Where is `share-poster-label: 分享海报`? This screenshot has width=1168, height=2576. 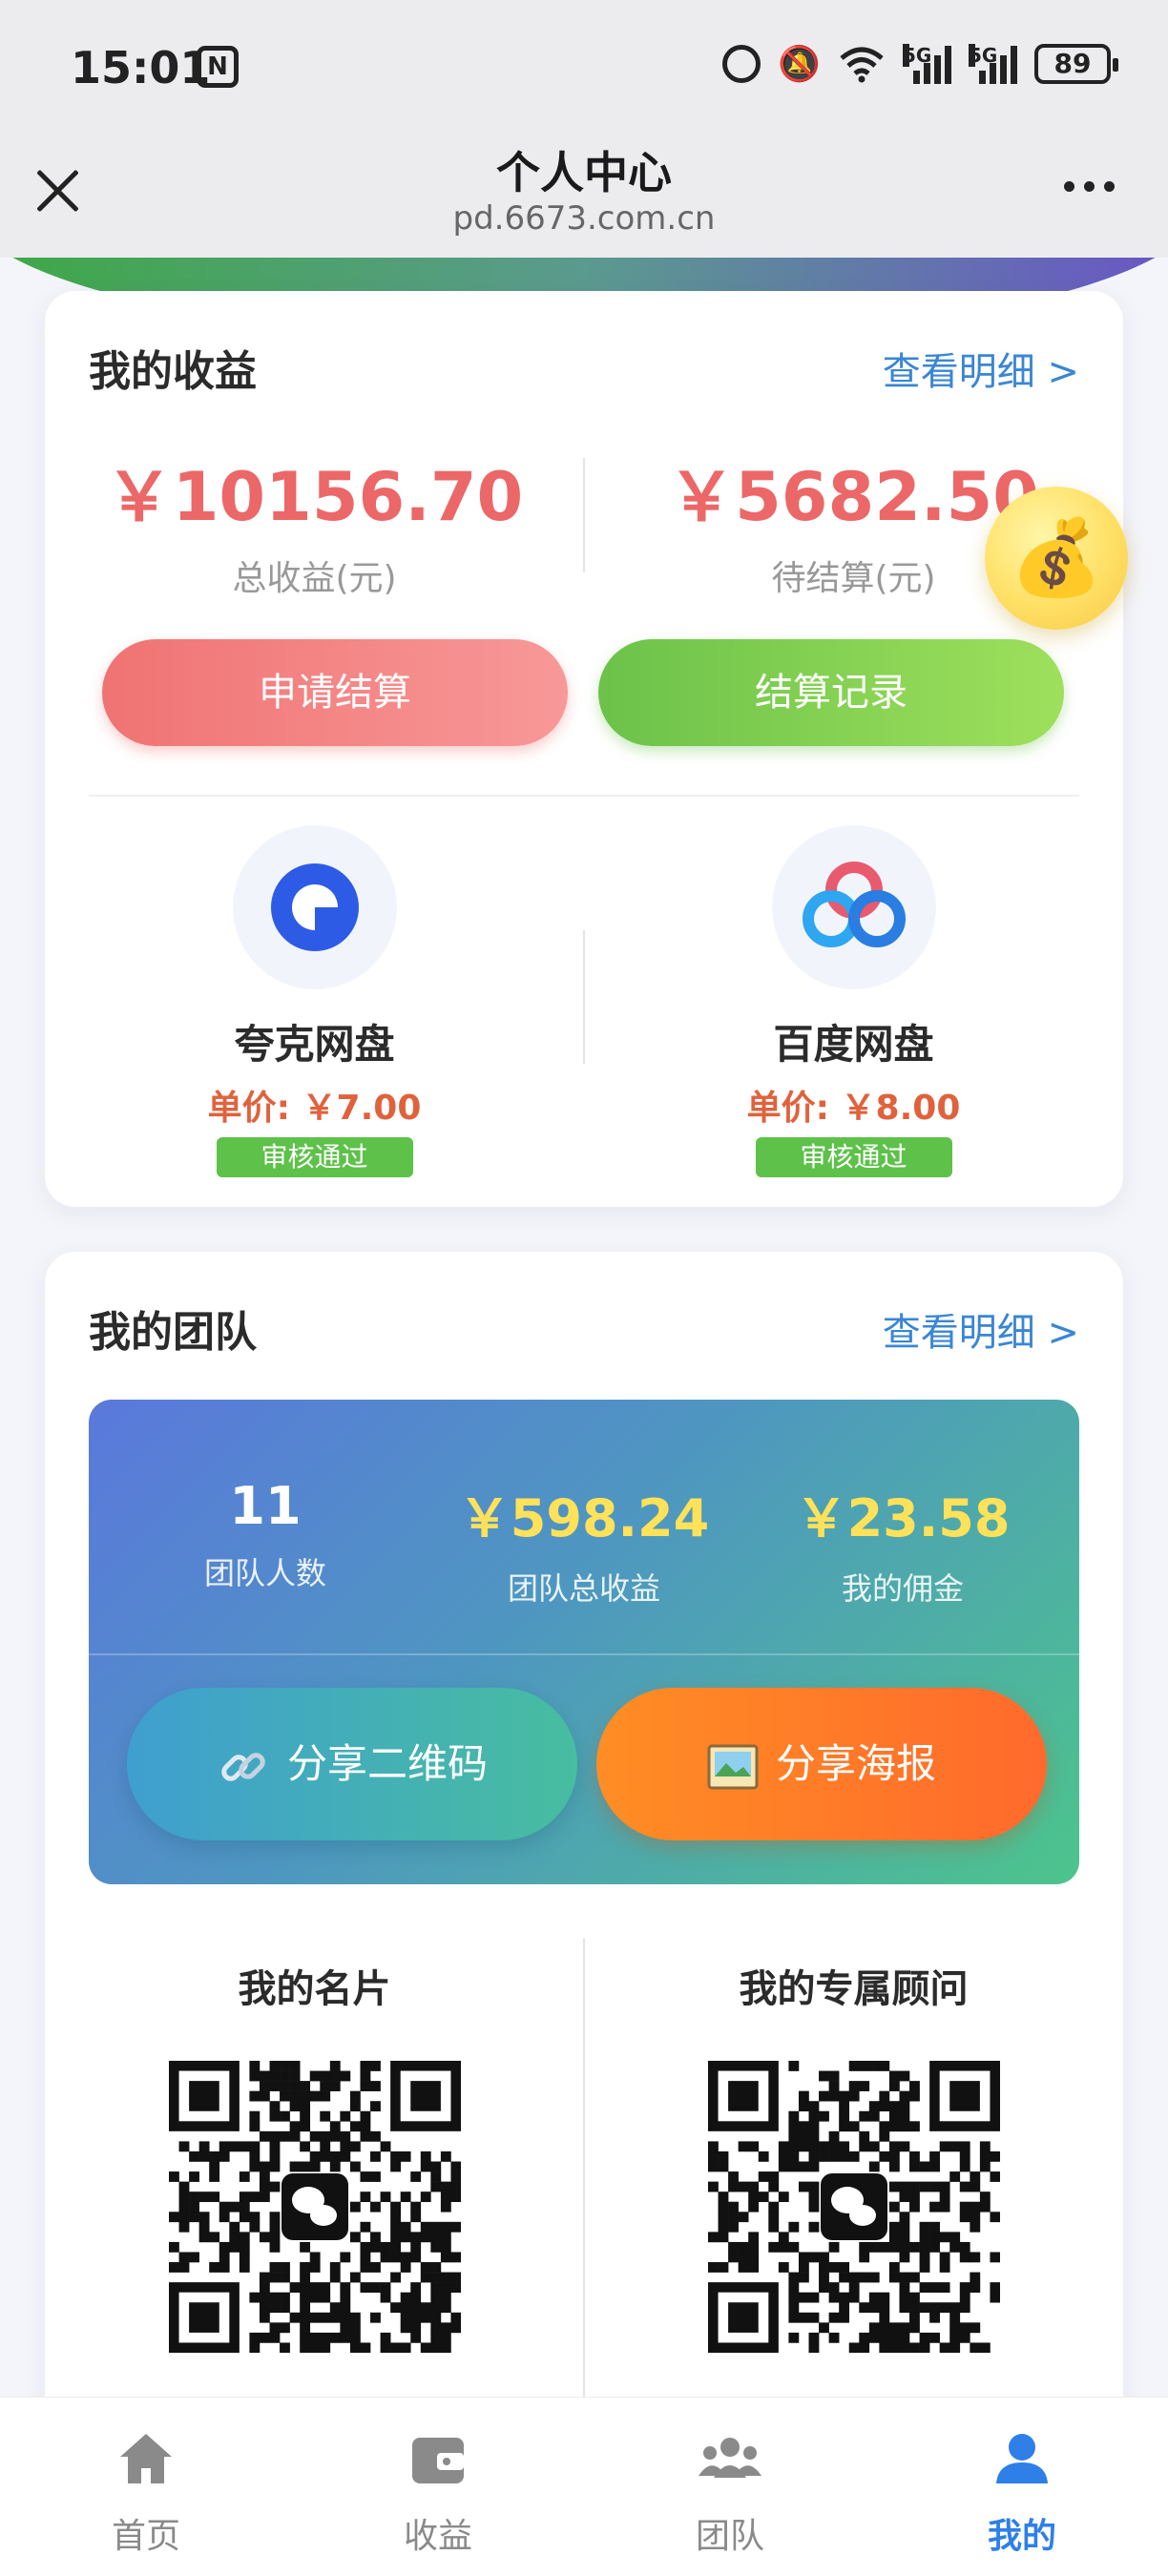 share-poster-label: 分享海报 is located at coordinates (855, 1763).